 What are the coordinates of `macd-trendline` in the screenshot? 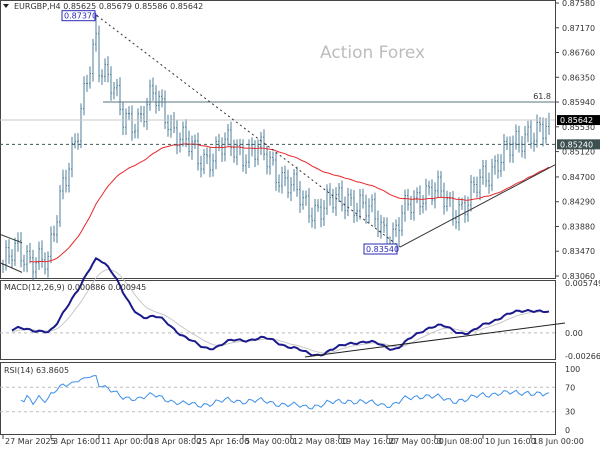 It's located at (435, 340).